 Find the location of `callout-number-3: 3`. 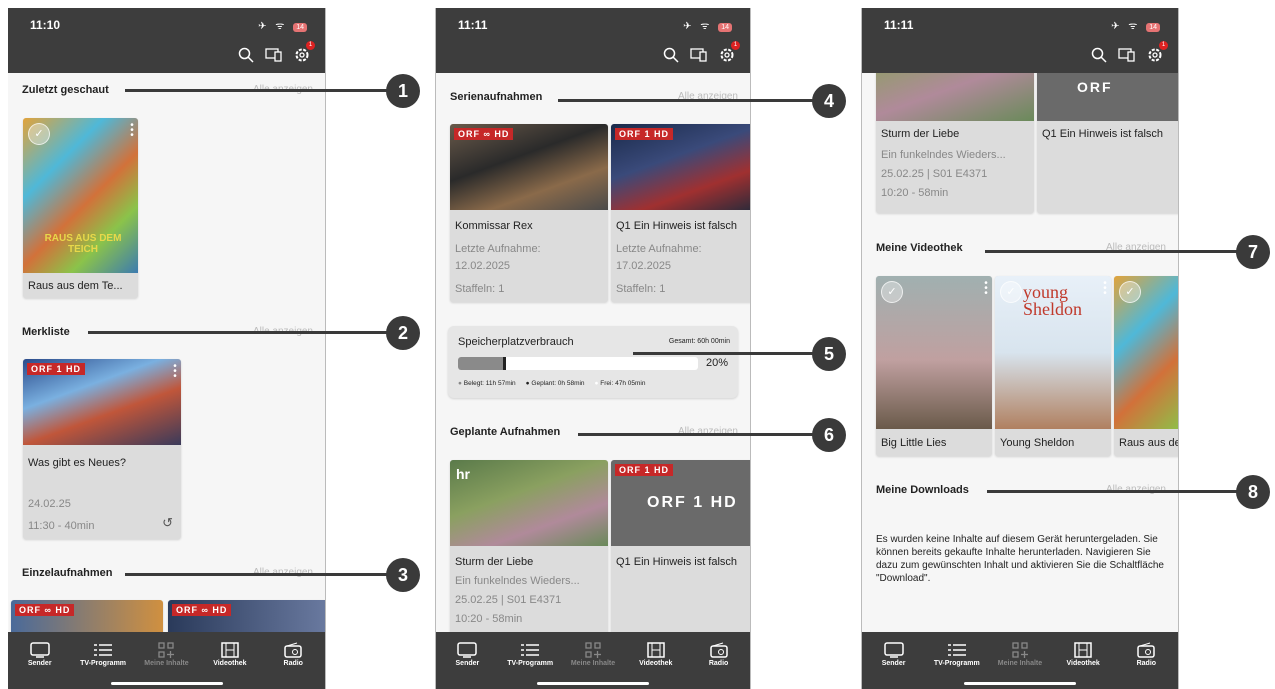

callout-number-3: 3 is located at coordinates (403, 575).